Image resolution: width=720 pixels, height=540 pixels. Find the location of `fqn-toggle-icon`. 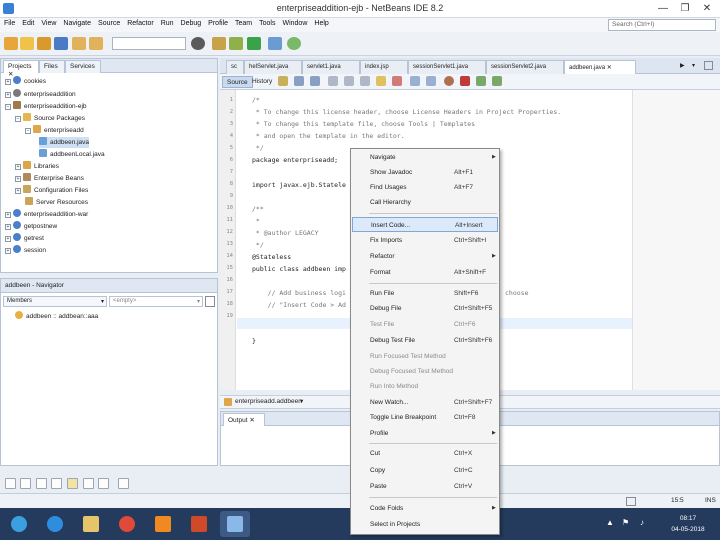

fqn-toggle-icon is located at coordinates (103, 483).